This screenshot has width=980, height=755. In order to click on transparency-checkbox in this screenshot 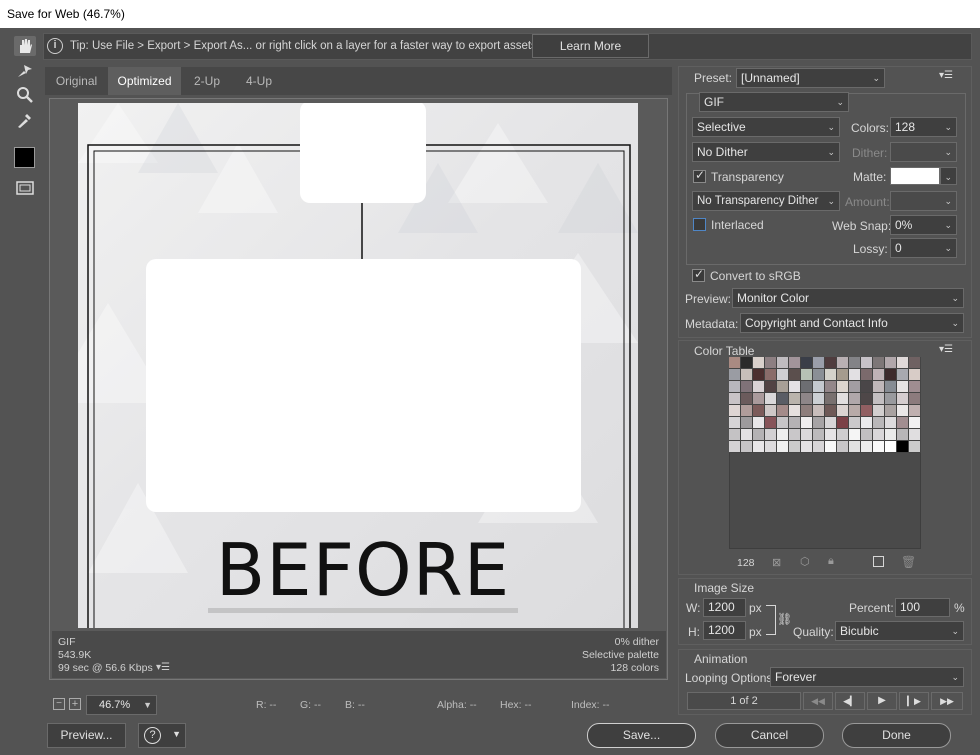, I will do `click(699, 175)`.